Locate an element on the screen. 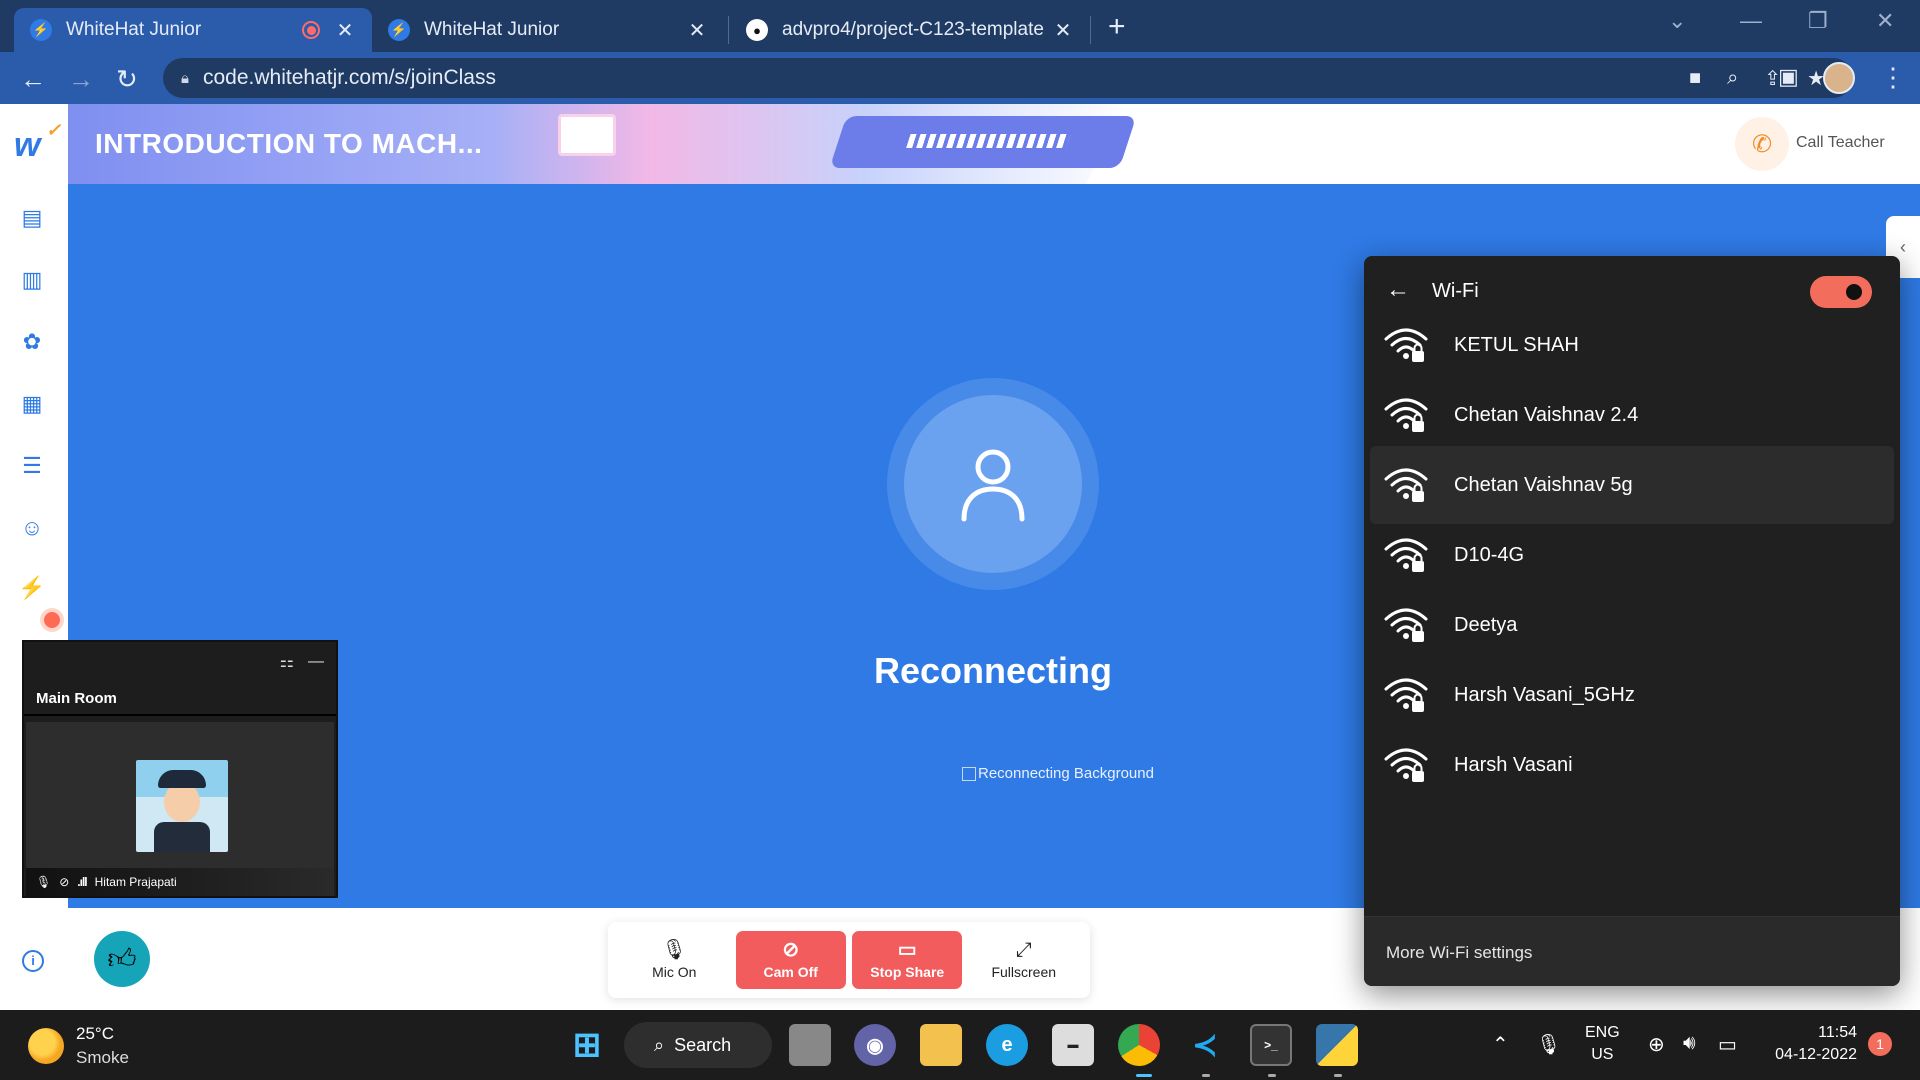 The image size is (1920, 1080). notification-badge is located at coordinates (52, 620).